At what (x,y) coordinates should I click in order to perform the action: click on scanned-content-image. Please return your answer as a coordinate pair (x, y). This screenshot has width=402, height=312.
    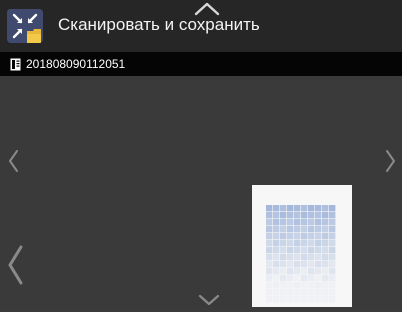
    Looking at the image, I should click on (301, 254).